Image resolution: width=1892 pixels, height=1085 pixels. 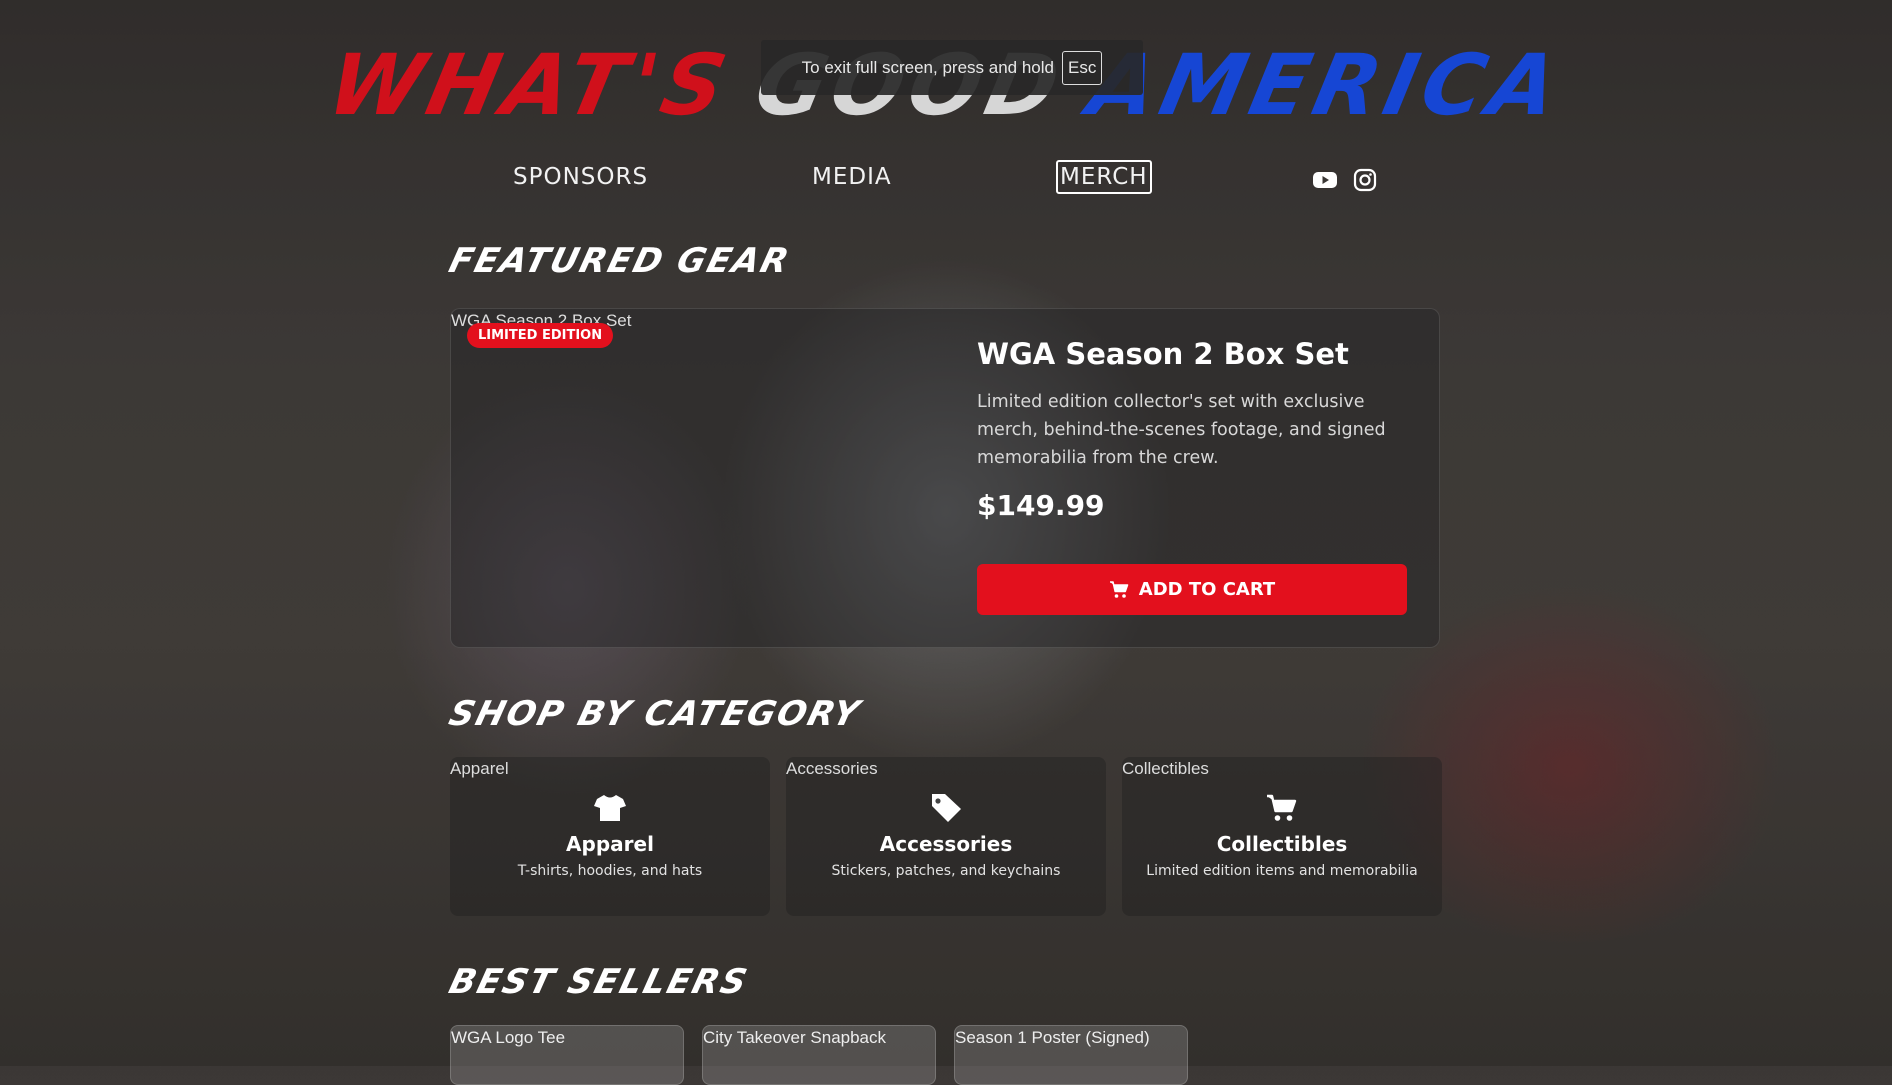 I want to click on tag-icon, so click(x=946, y=808).